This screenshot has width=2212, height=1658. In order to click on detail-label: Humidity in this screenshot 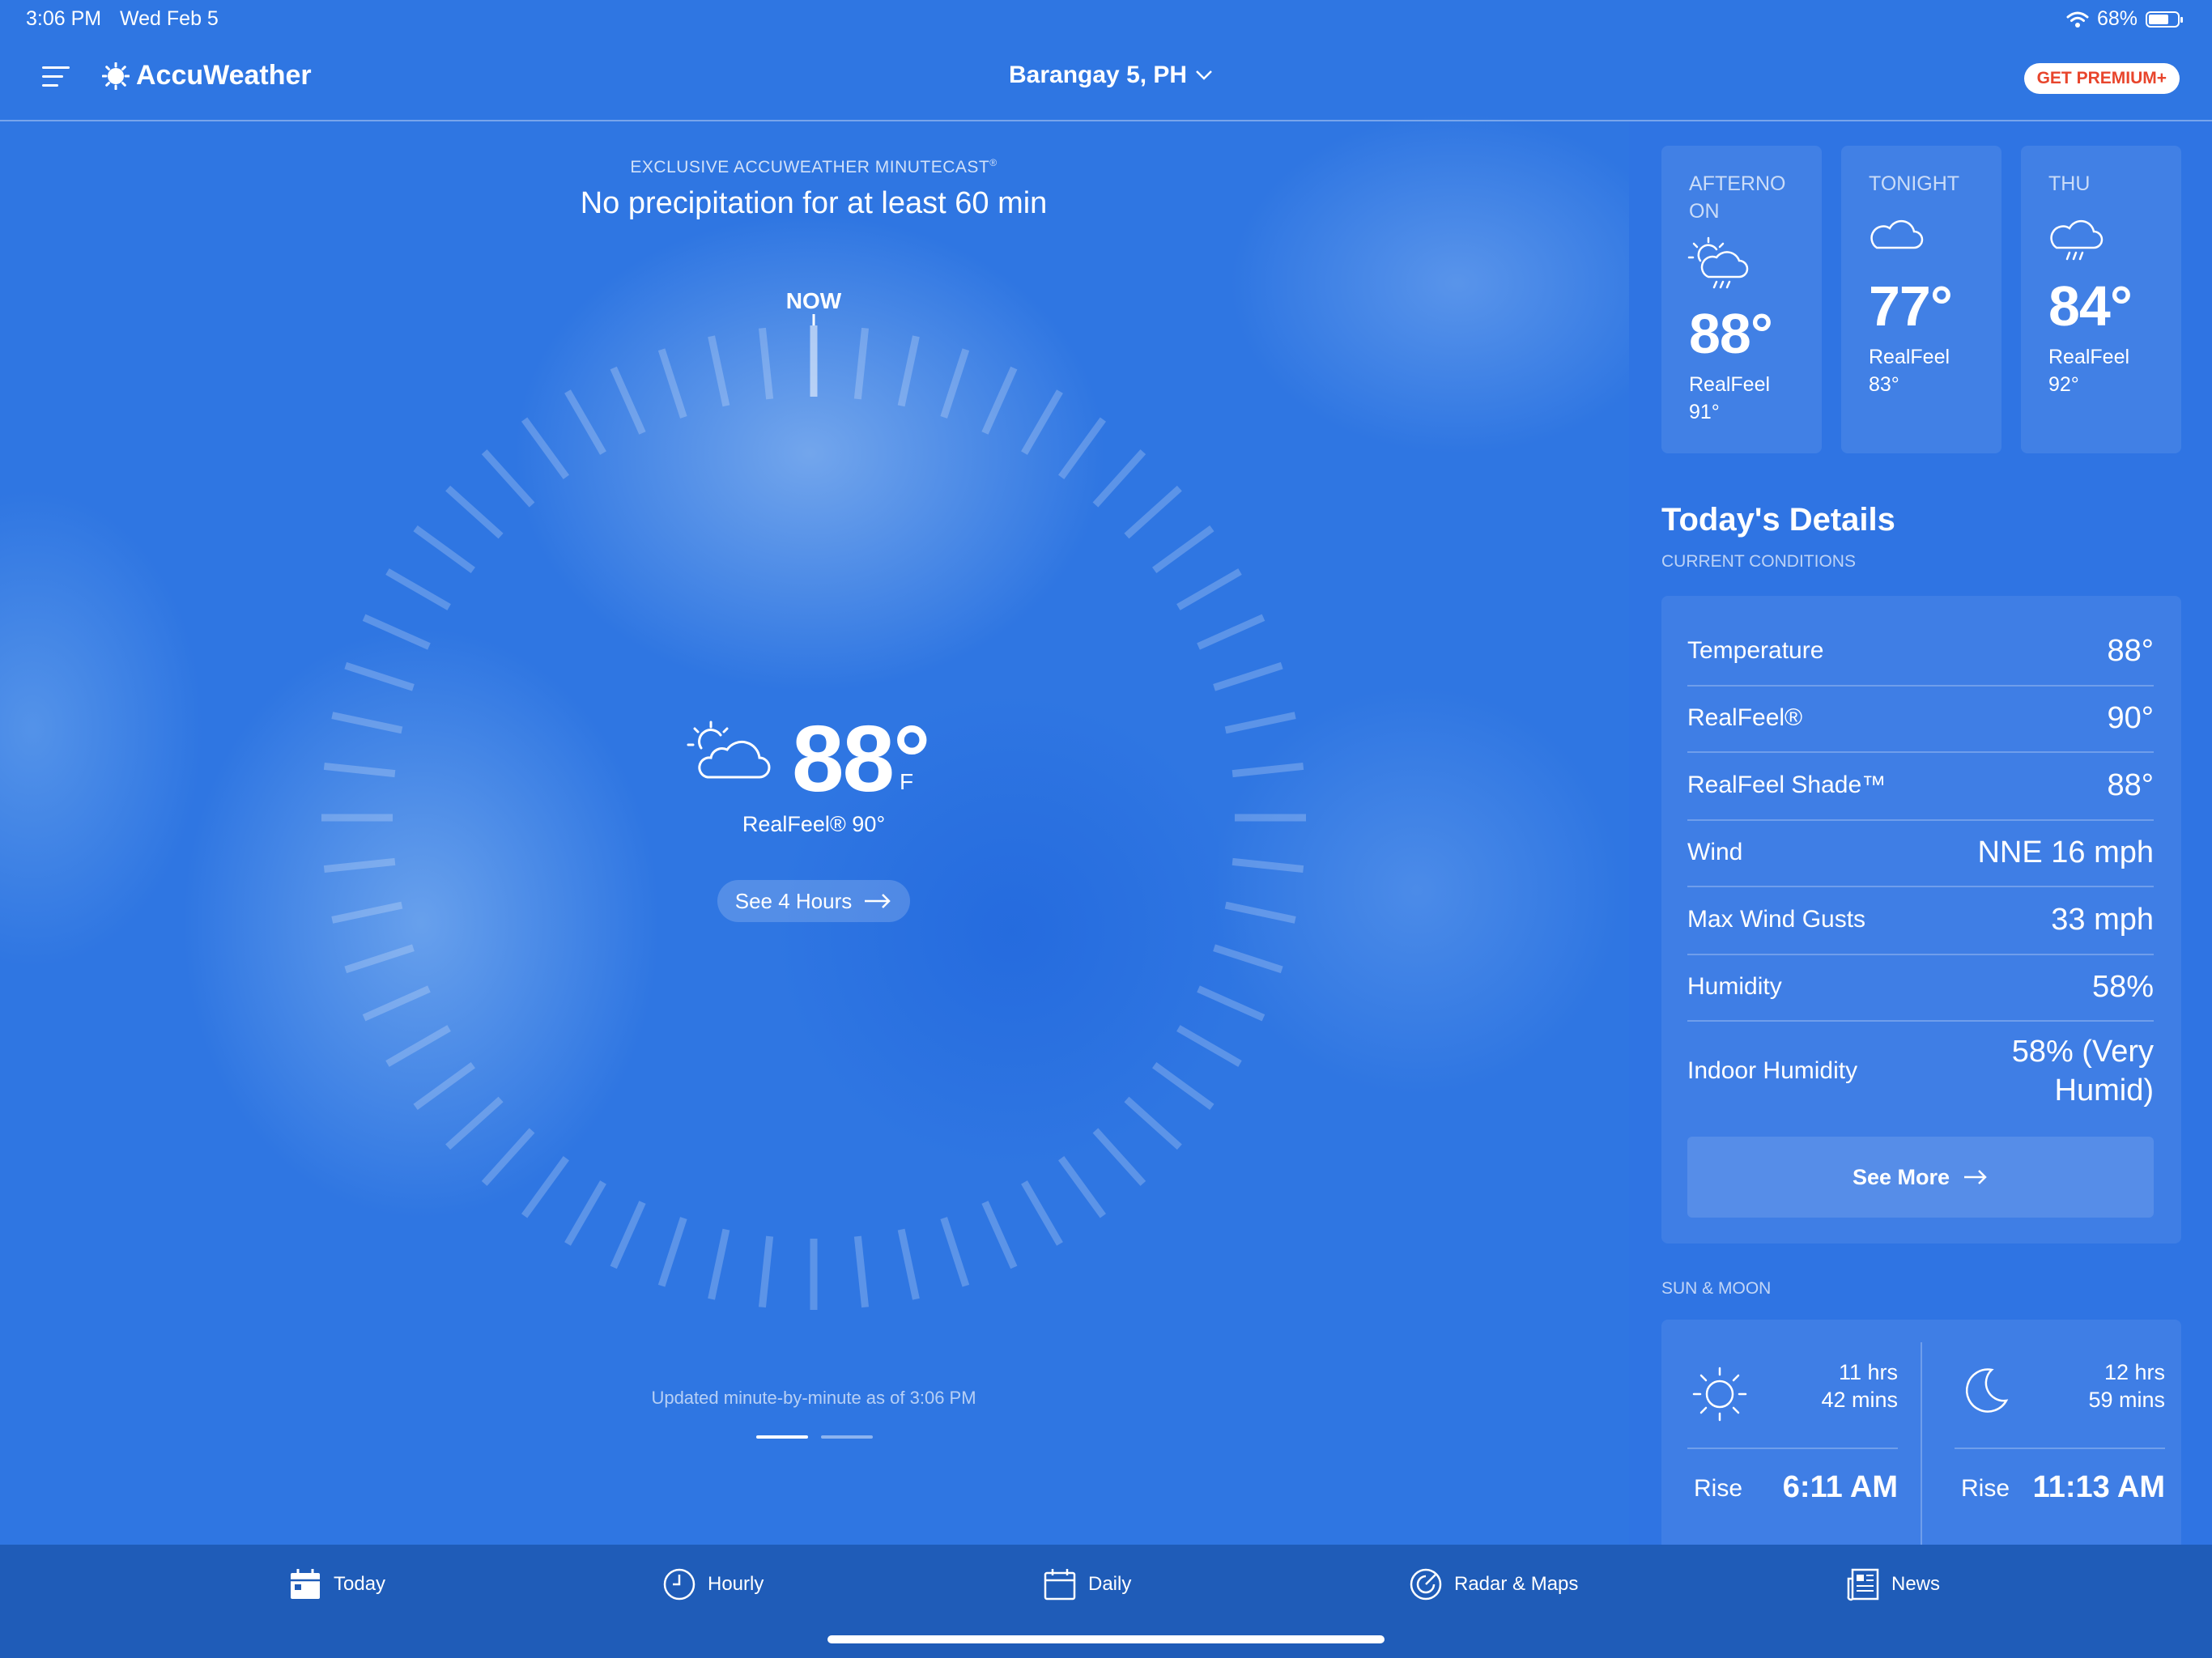, I will do `click(1734, 986)`.